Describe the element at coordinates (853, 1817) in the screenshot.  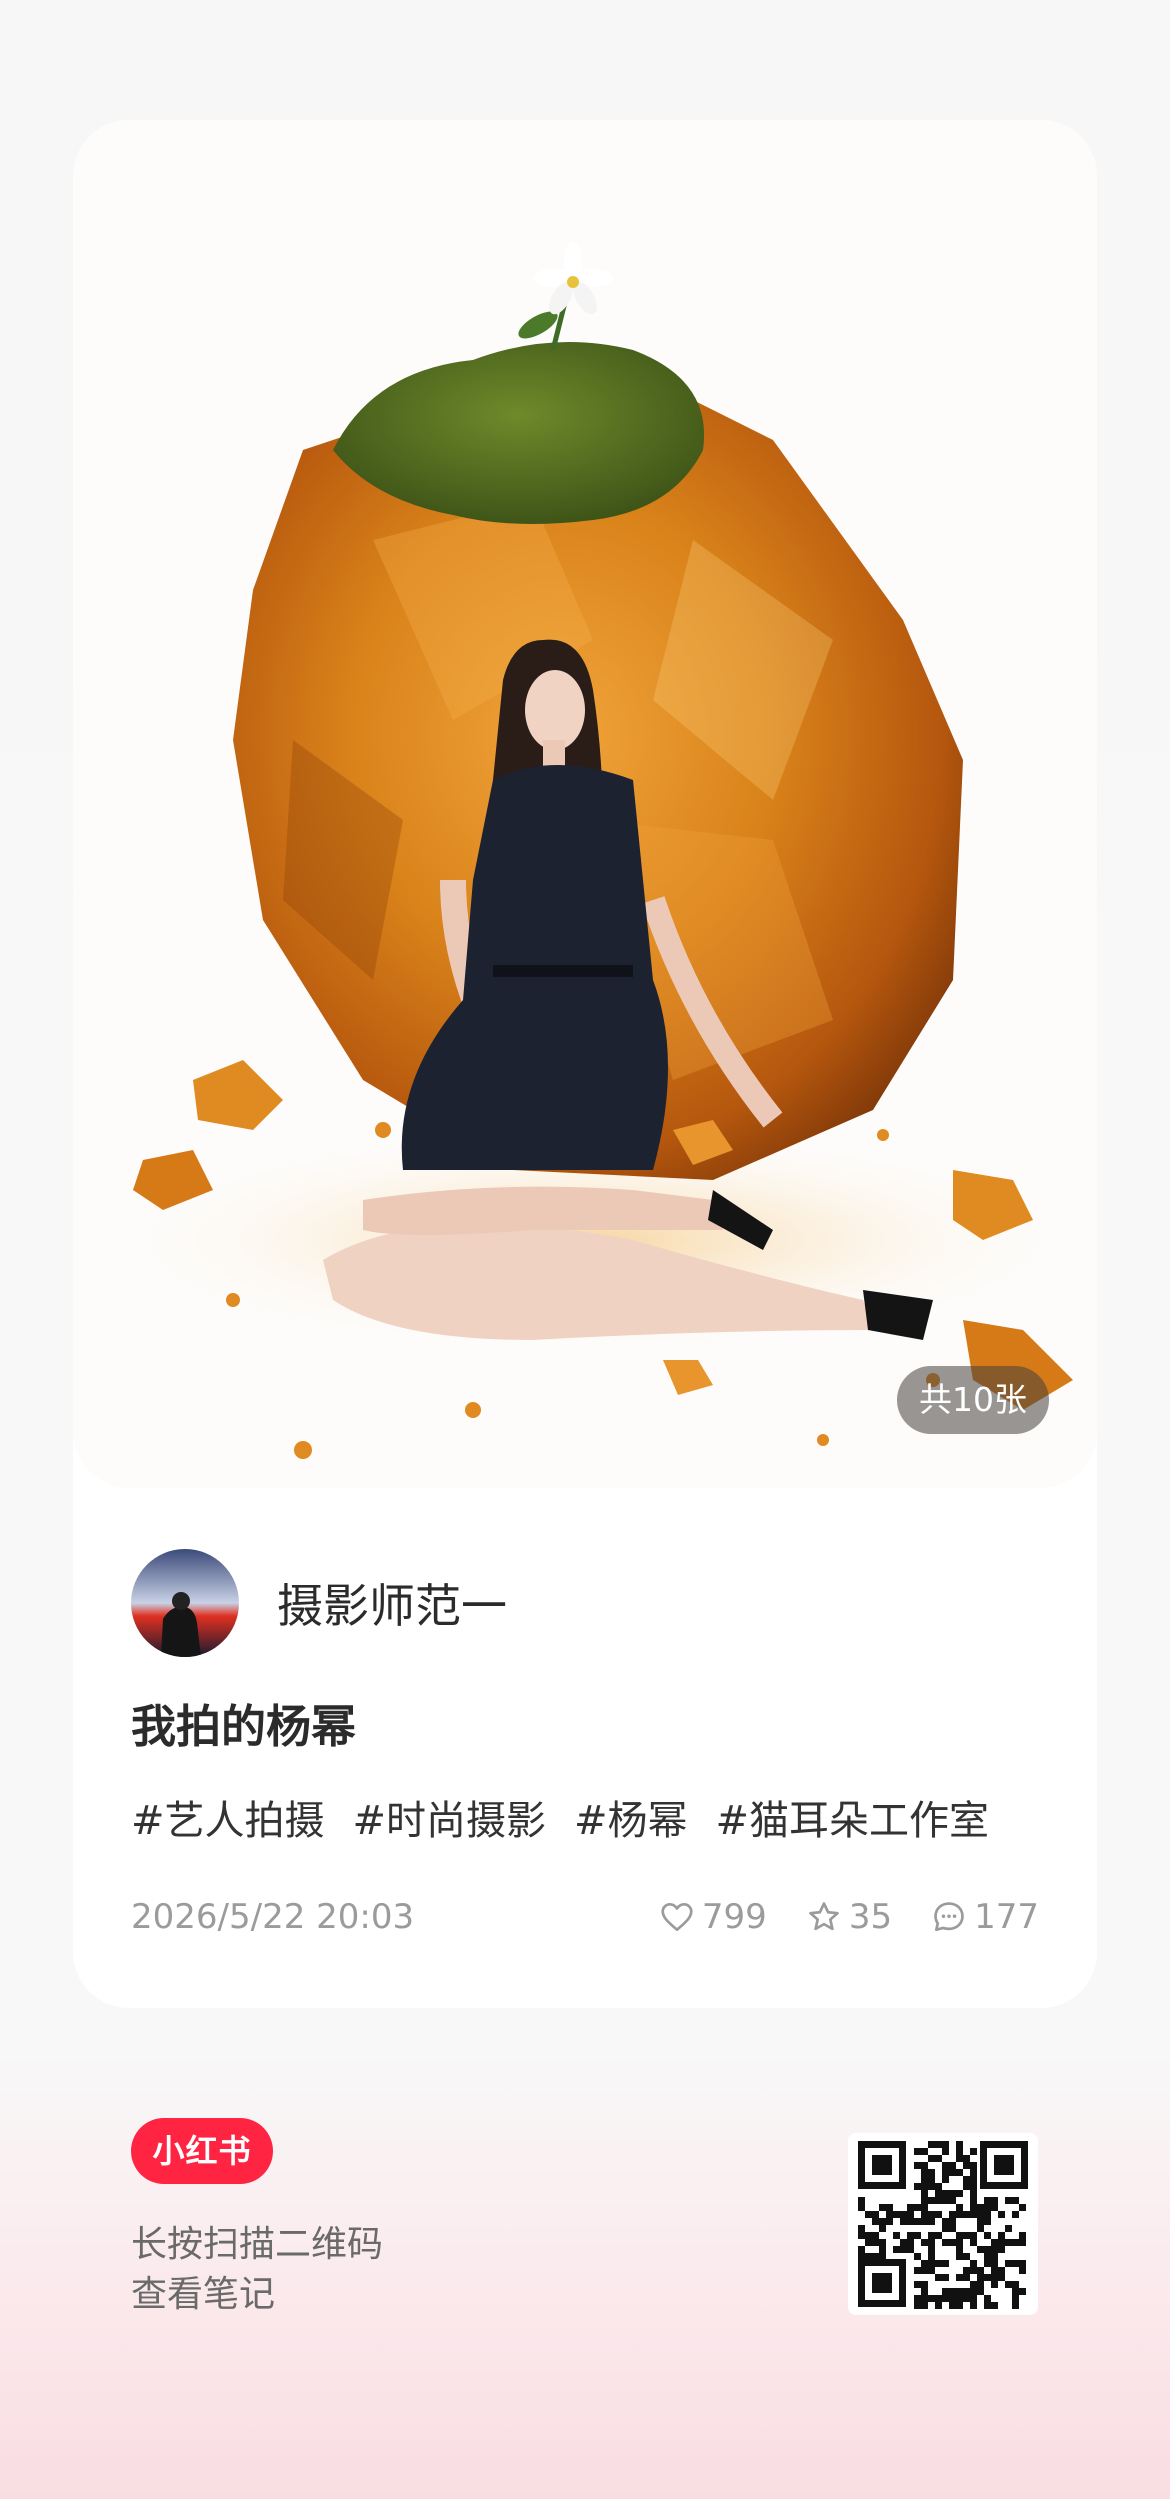
I see `tag: #猫耳朵工作室` at that location.